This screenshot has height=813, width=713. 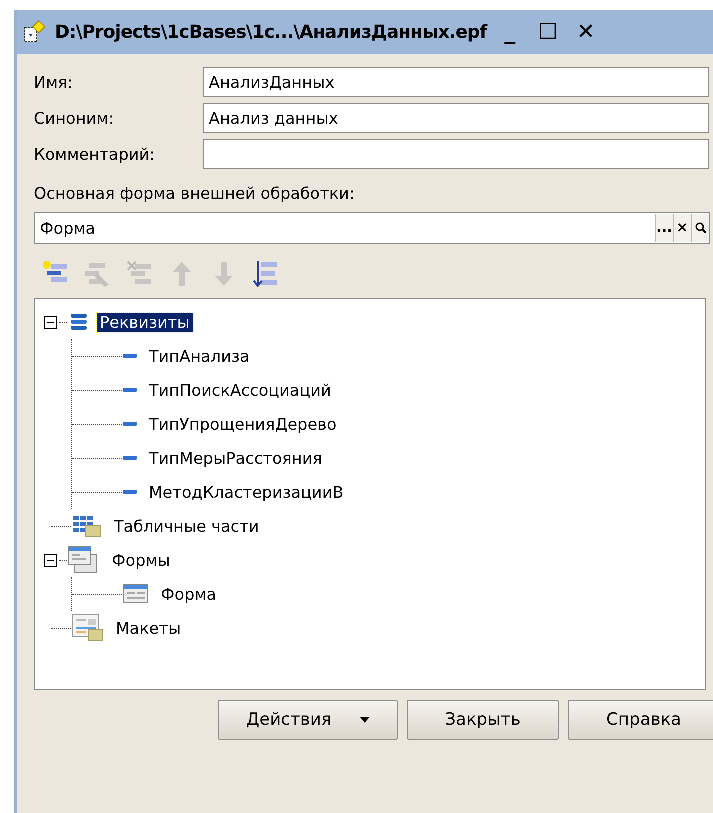 What do you see at coordinates (308, 720) in the screenshot?
I see `dialog-button: Действия` at bounding box center [308, 720].